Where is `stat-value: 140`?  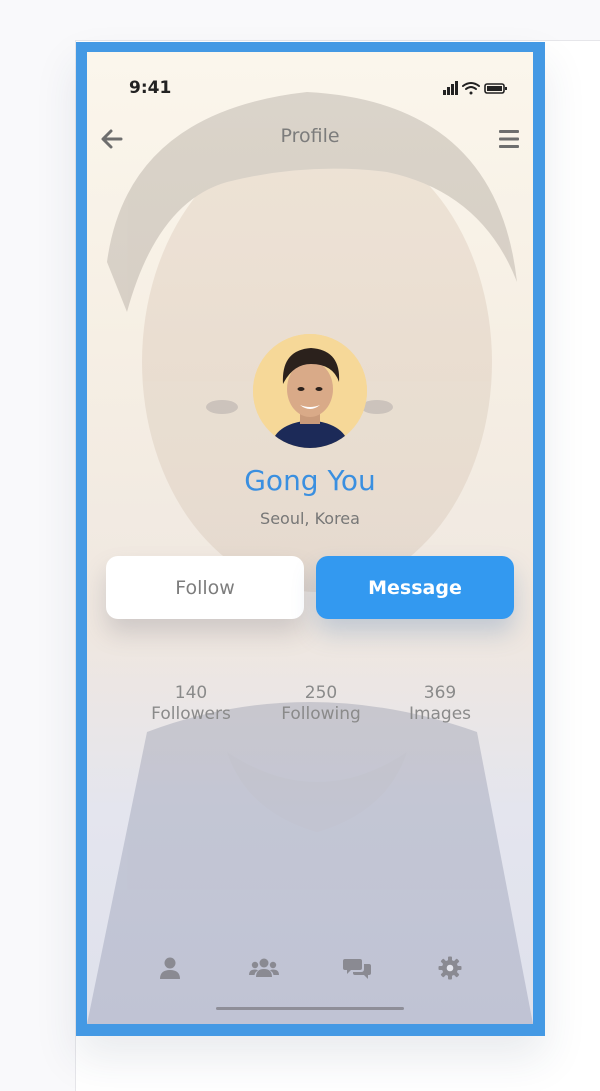
stat-value: 140 is located at coordinates (191, 693).